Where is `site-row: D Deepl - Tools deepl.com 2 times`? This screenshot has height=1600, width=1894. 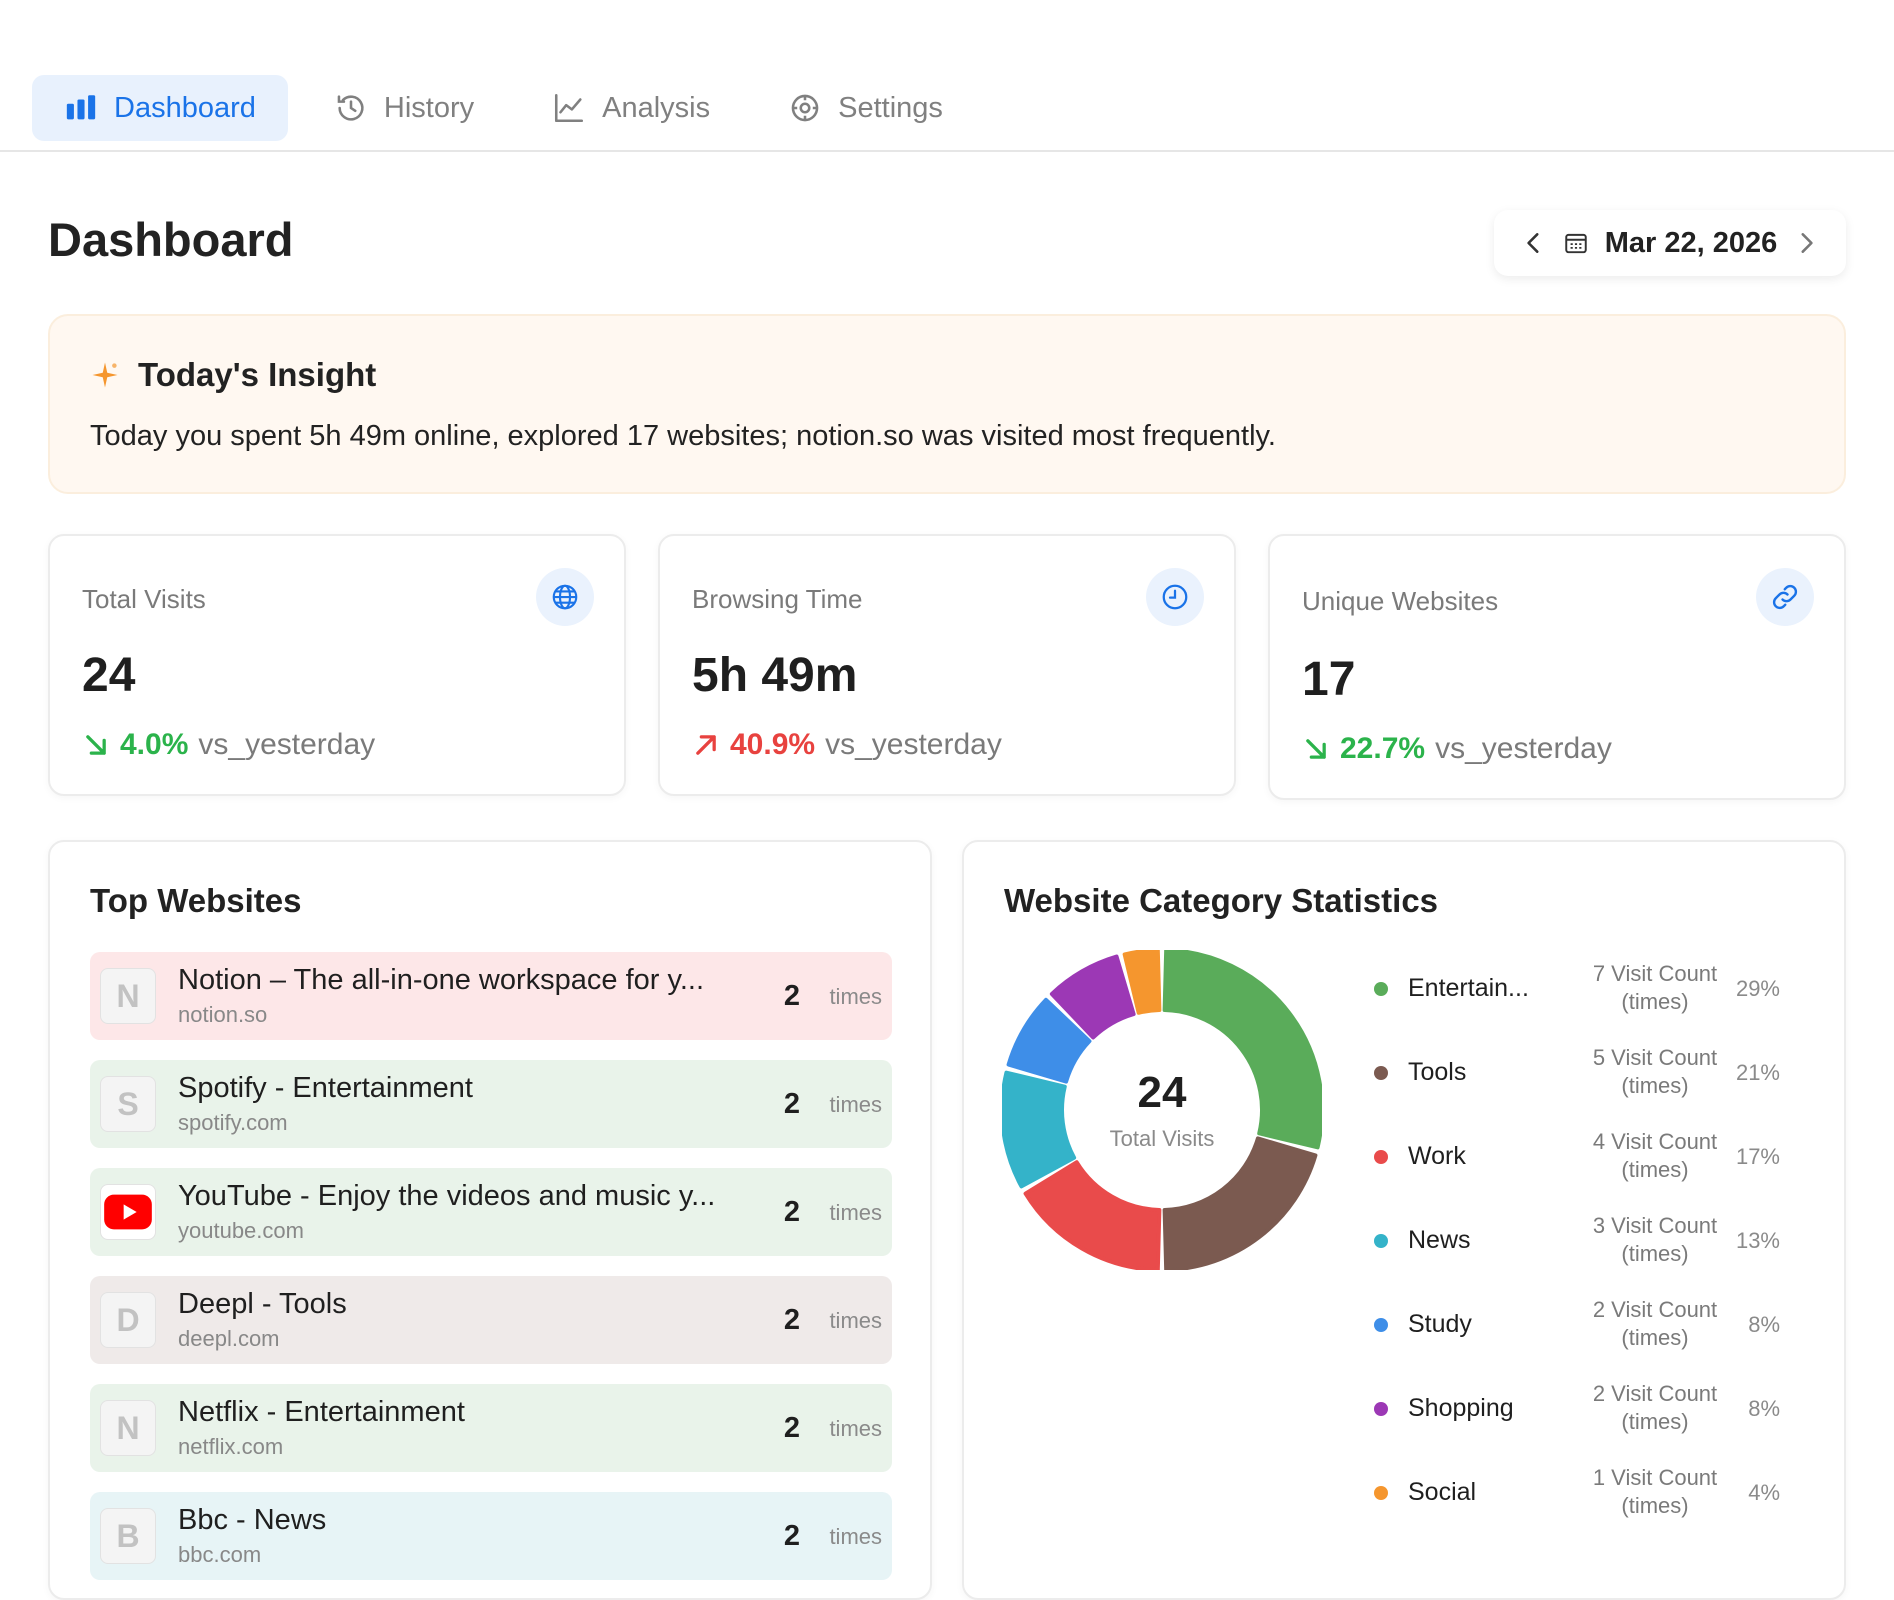
site-row: D Deepl - Tools deepl.com 2 times is located at coordinates (491, 1320).